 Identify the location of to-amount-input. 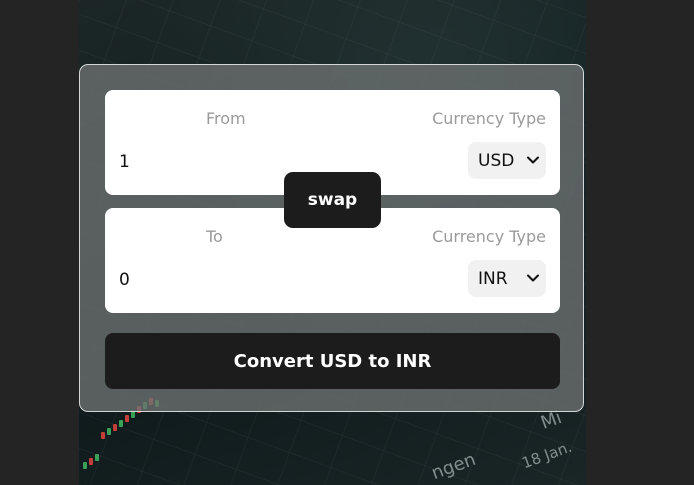
(219, 280).